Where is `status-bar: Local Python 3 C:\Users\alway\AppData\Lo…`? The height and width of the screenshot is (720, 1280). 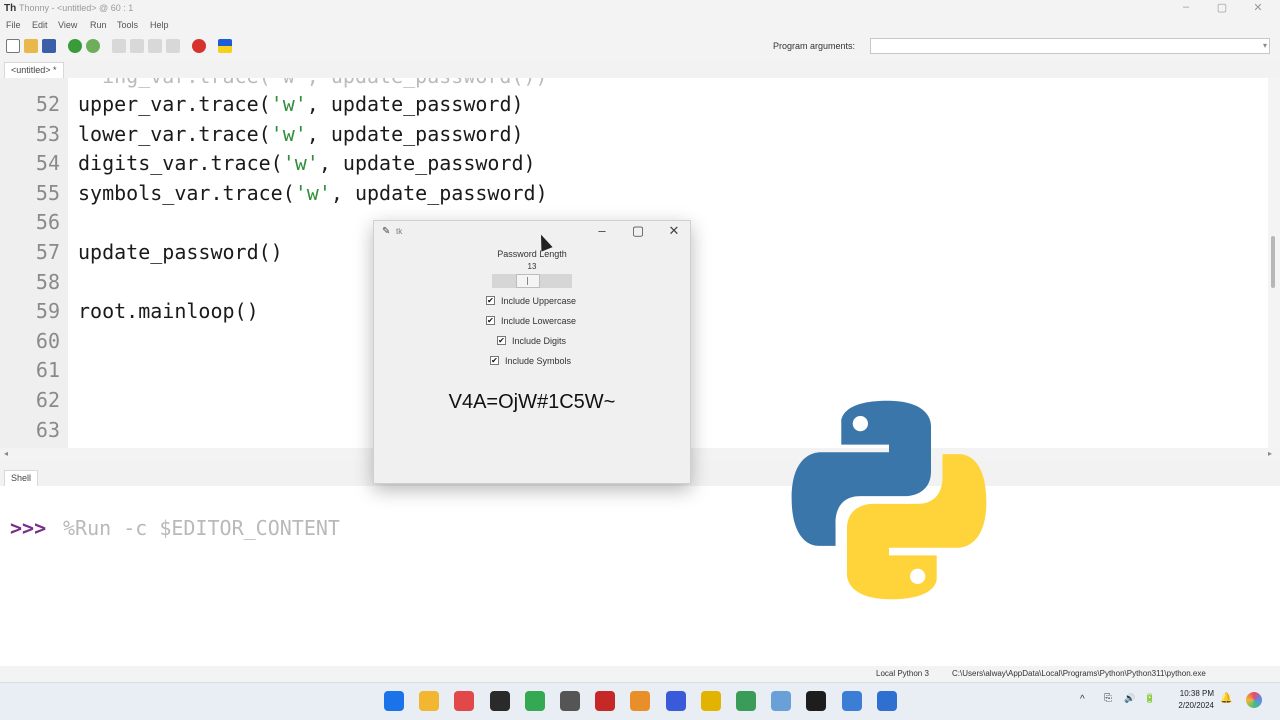 status-bar: Local Python 3 C:\Users\alway\AppData\Lo… is located at coordinates (640, 674).